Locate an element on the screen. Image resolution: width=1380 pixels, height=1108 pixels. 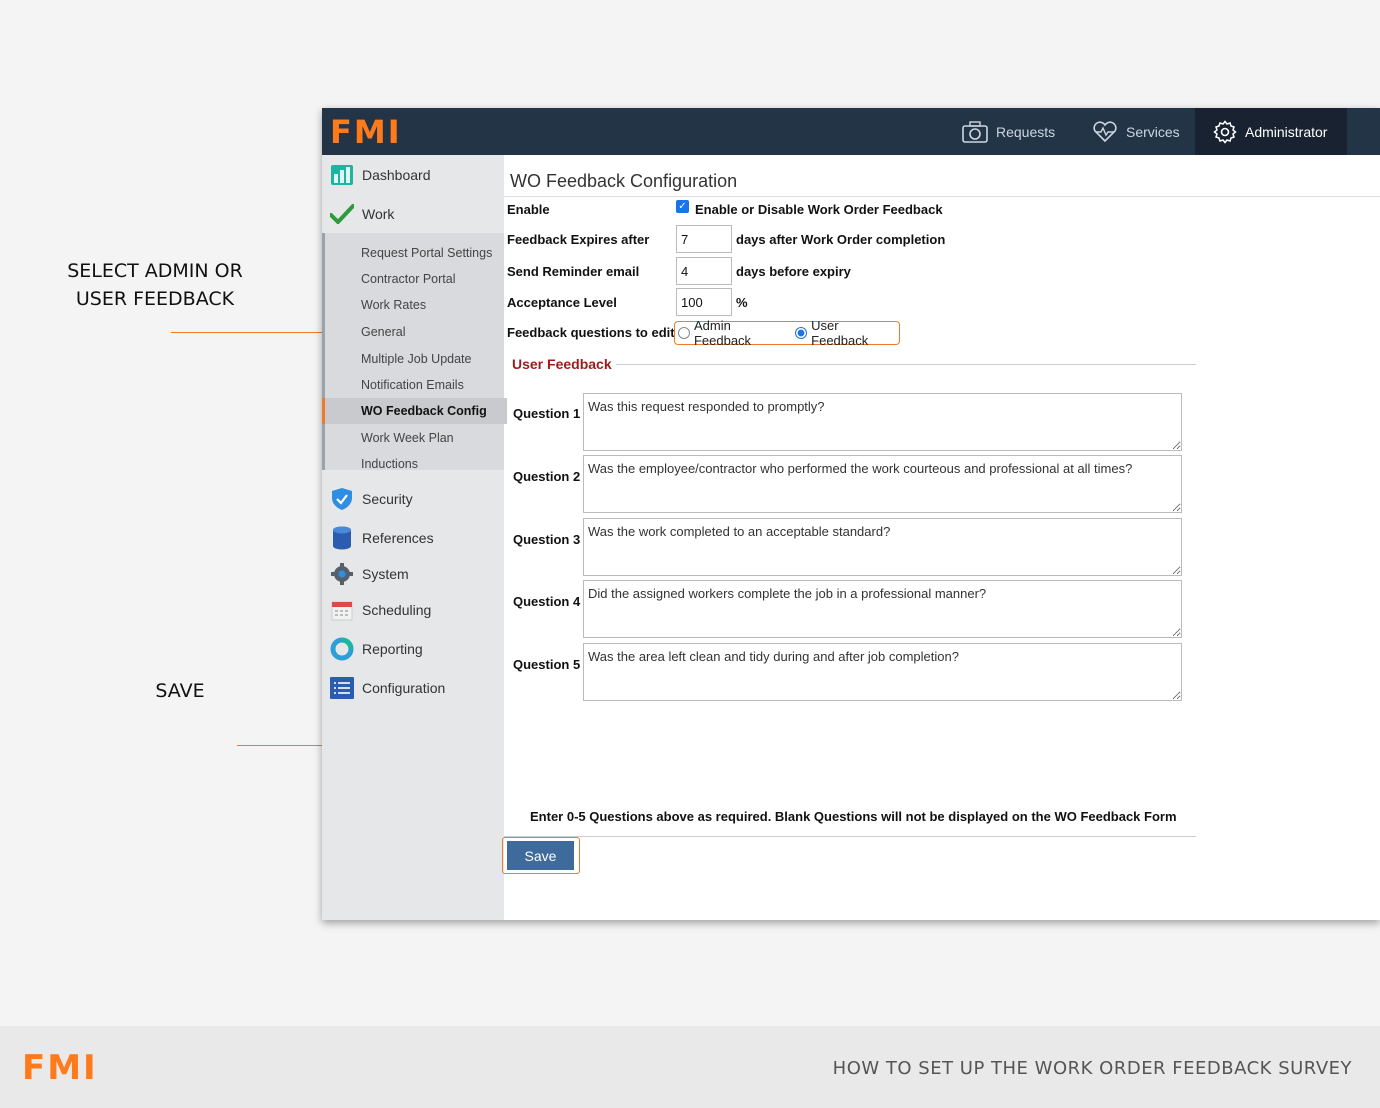
footer-logo: FMI is located at coordinates (60, 1068).